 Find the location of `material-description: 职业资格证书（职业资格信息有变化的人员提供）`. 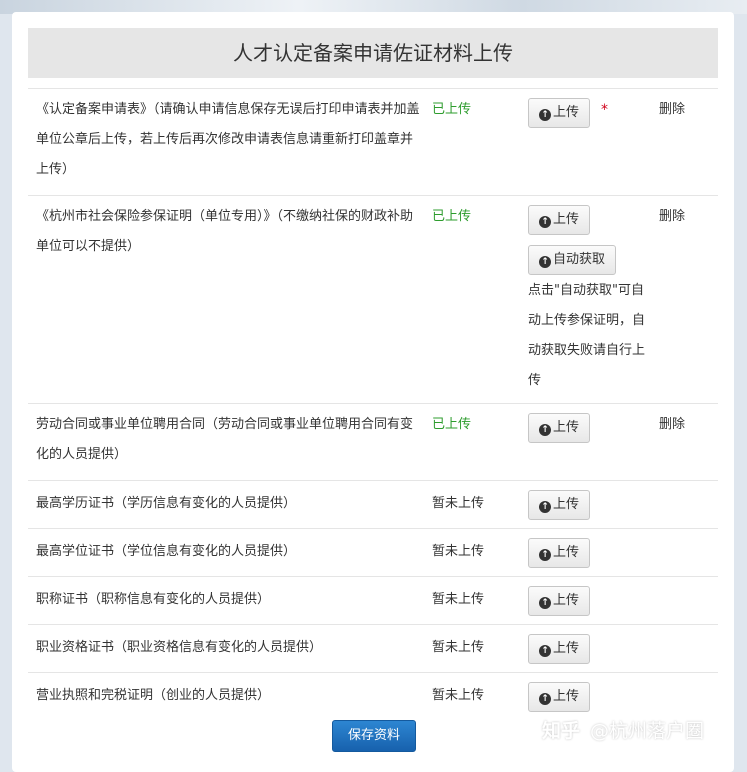

material-description: 职业资格证书（职业资格信息有变化的人员提供） is located at coordinates (179, 647).